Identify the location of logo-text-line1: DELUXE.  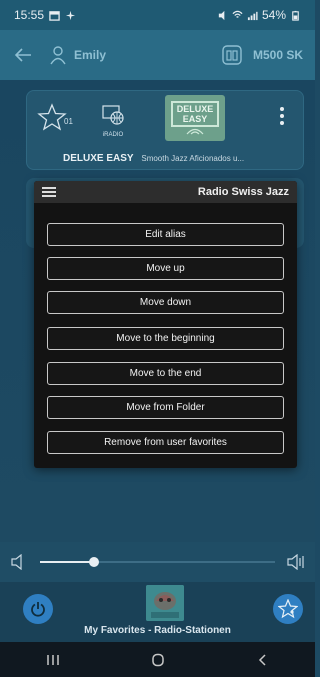
(195, 109).